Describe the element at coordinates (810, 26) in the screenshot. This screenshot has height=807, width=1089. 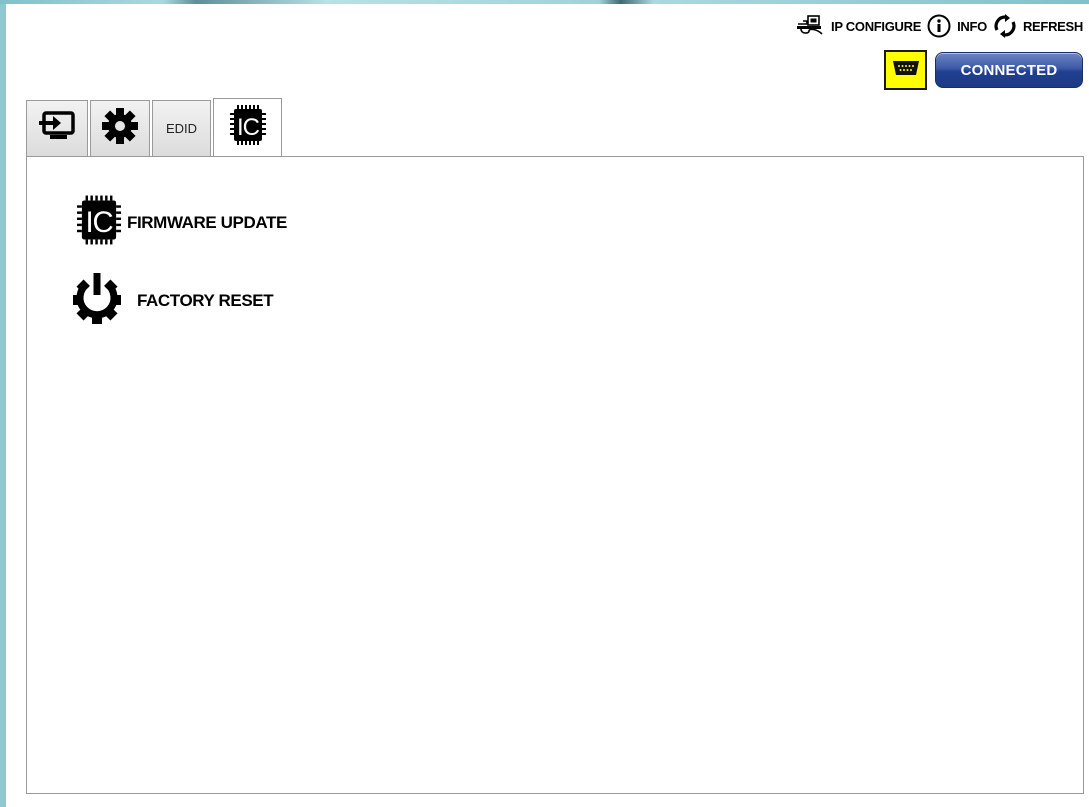
I see `network-cable-icon` at that location.